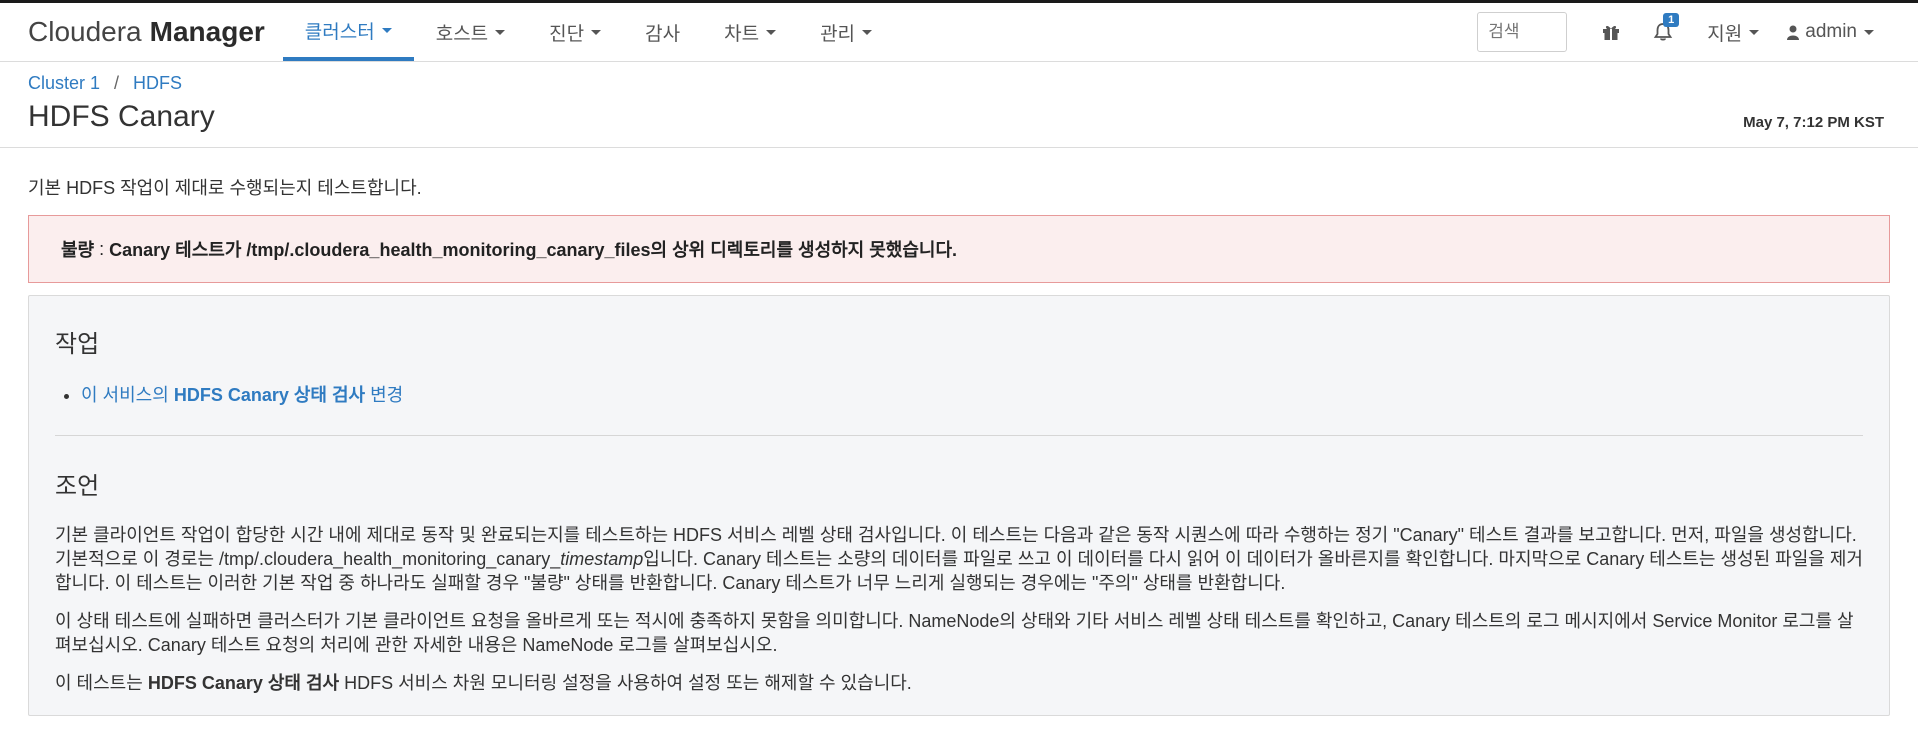 This screenshot has height=747, width=1918. I want to click on right-nav: 1 지원 admin, so click(1697, 32).